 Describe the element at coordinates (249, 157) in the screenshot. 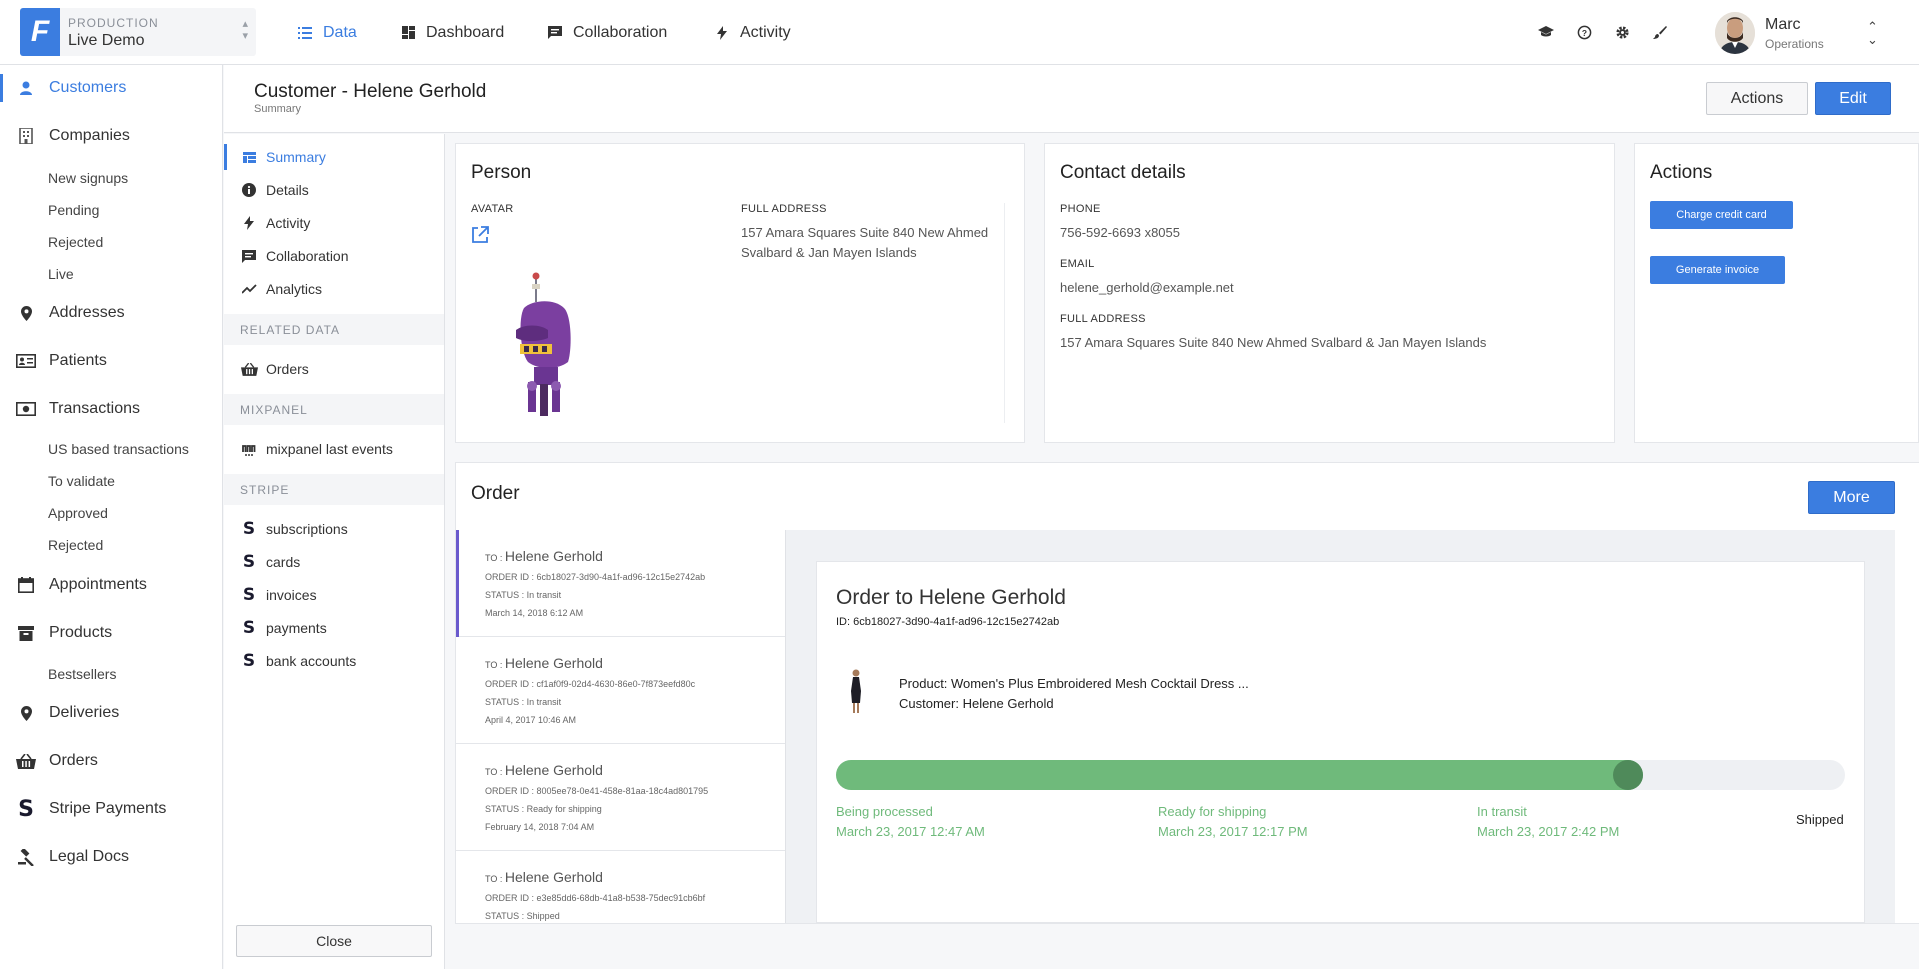

I see `summary-icon` at that location.